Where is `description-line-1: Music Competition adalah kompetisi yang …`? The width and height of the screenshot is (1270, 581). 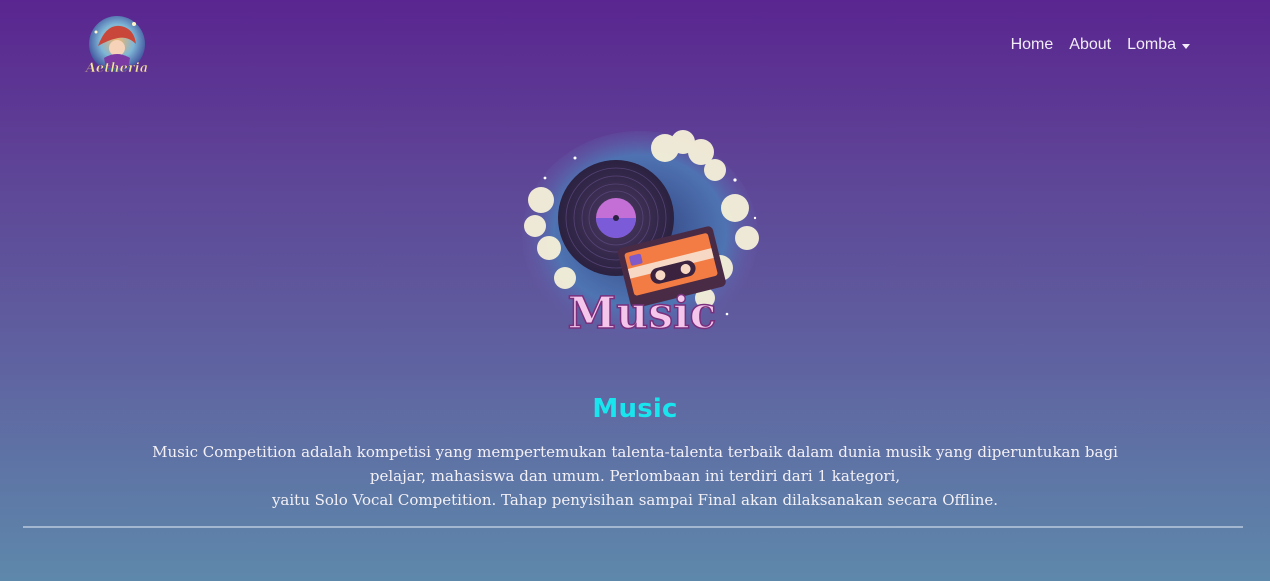
description-line-1: Music Competition adalah kompetisi yang … is located at coordinates (635, 452).